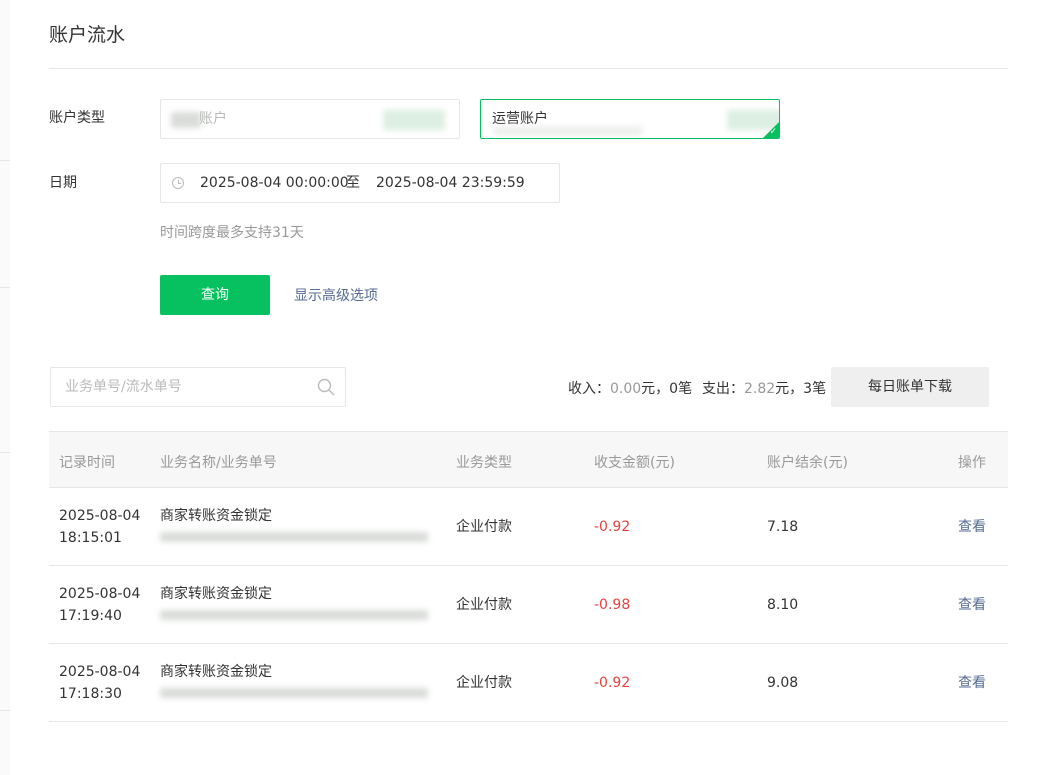  Describe the element at coordinates (90, 616) in the screenshot. I see `row-time: 17:19:40` at that location.